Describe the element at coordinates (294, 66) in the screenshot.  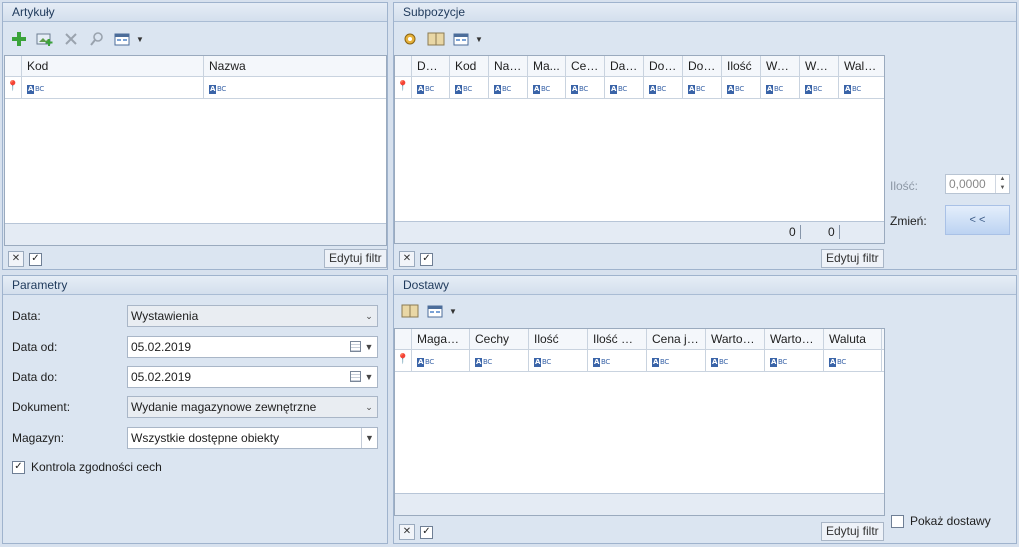
I see `column-header: Nazwa` at that location.